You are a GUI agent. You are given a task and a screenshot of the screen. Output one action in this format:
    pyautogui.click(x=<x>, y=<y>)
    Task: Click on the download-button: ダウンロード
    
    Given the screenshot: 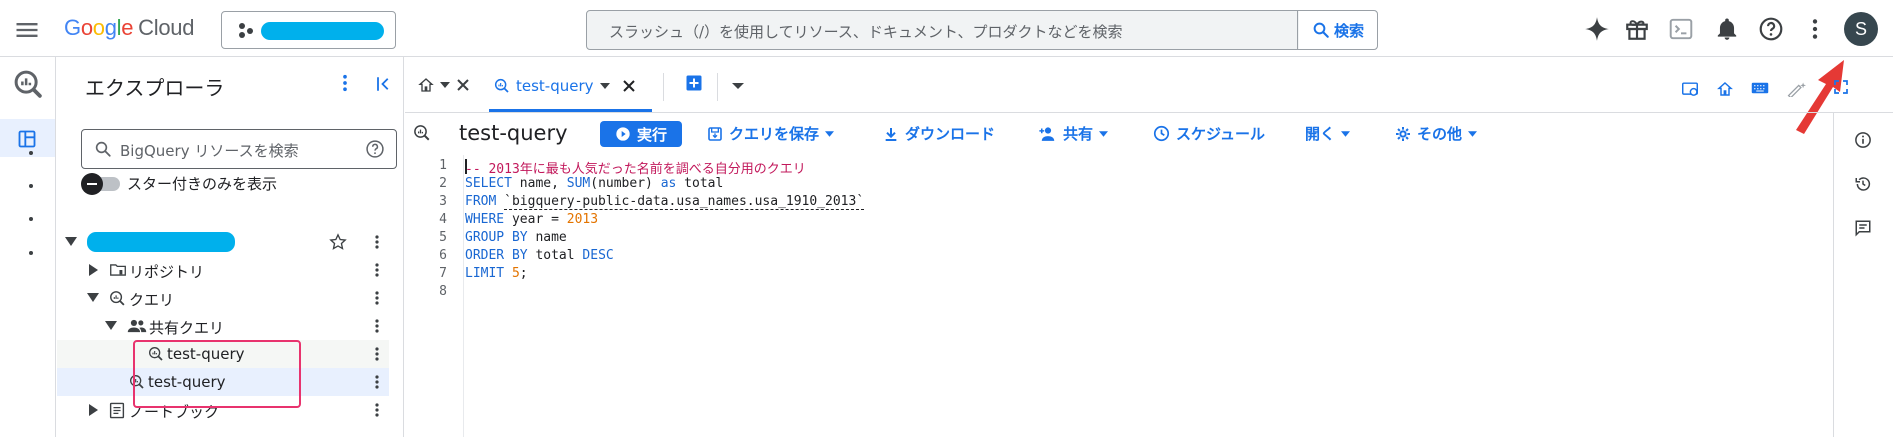 What is the action you would take?
    pyautogui.click(x=939, y=133)
    